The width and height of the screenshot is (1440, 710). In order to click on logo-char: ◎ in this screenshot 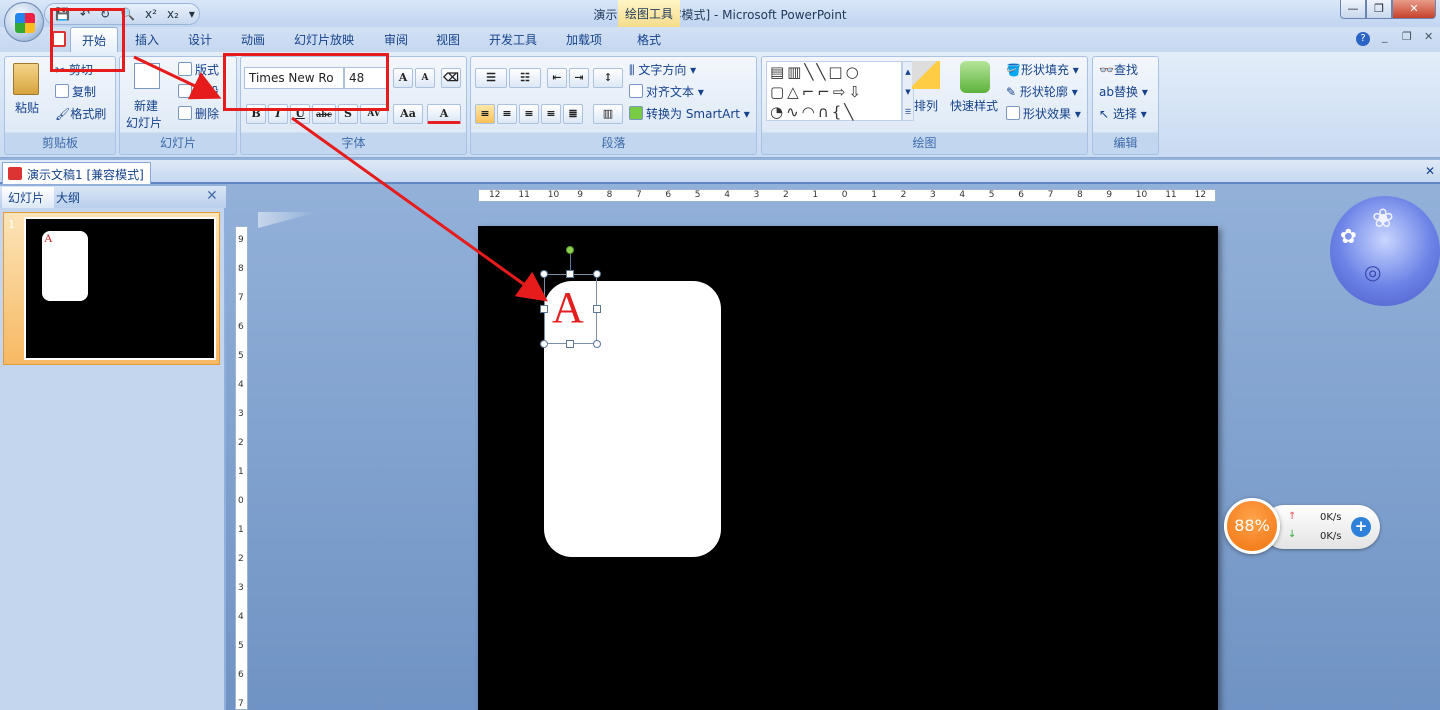, I will do `click(1373, 272)`.